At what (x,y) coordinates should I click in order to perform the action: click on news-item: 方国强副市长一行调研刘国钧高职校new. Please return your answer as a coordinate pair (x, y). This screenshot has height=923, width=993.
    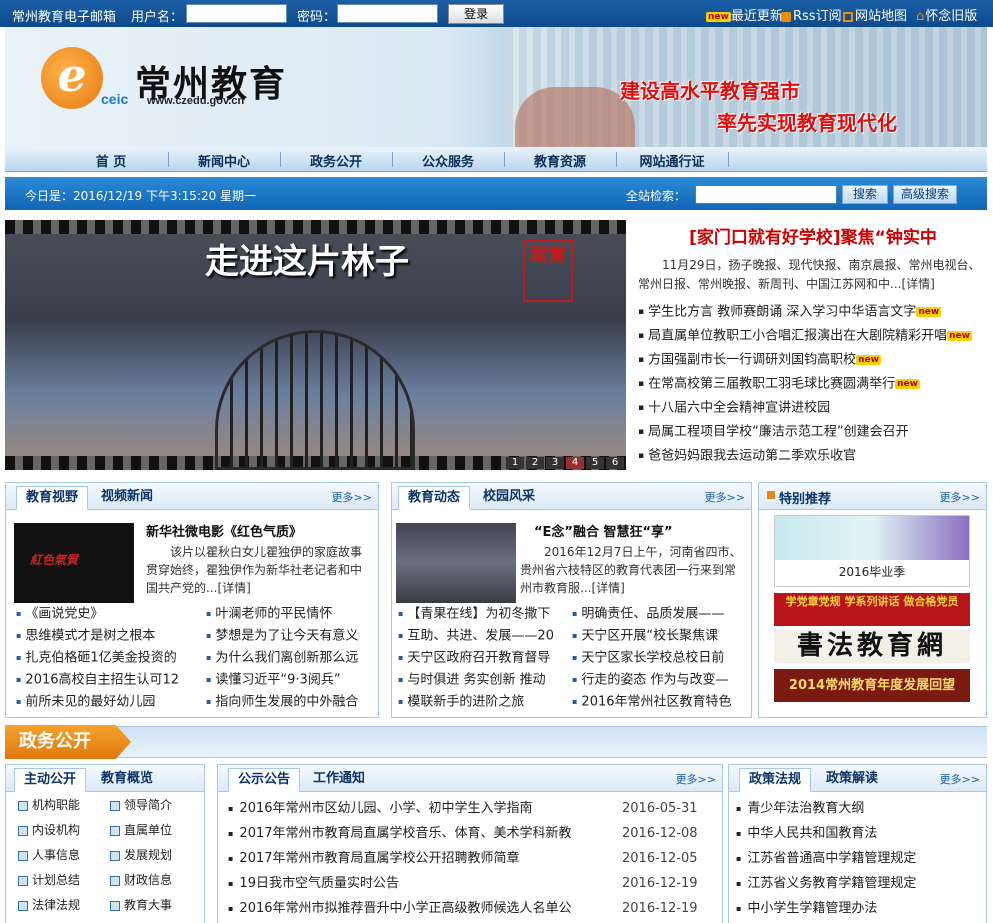
    Looking at the image, I should click on (814, 360).